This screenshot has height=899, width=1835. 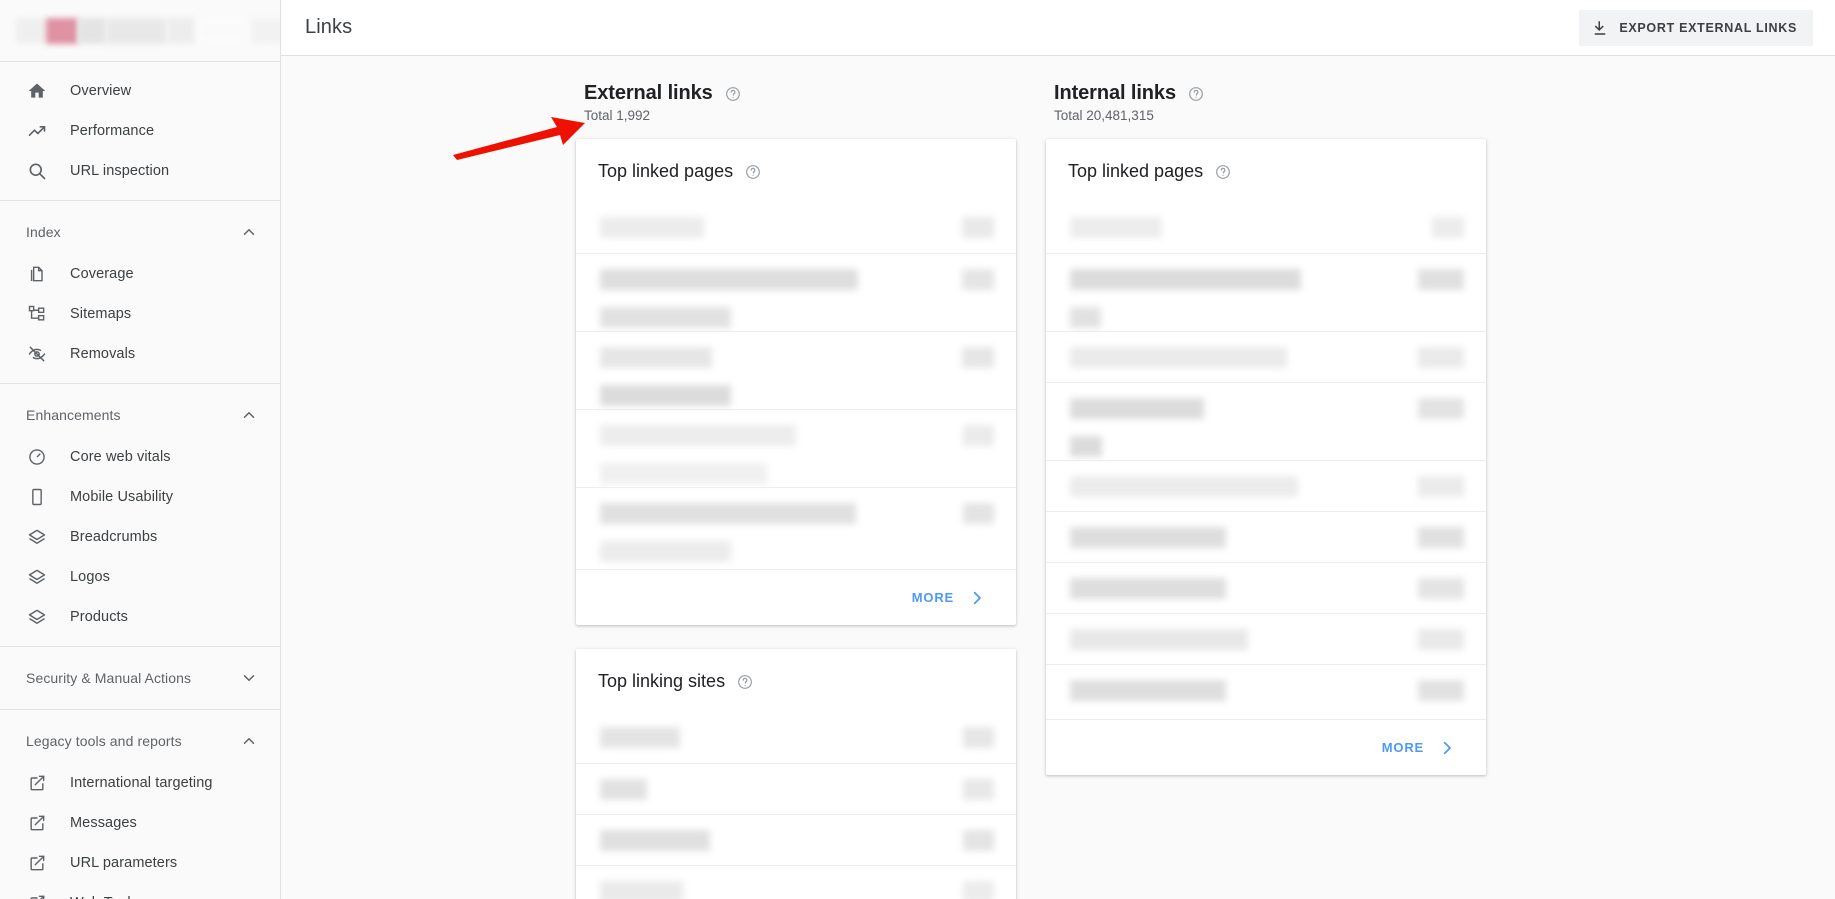 What do you see at coordinates (1600, 27) in the screenshot?
I see `download-icon` at bounding box center [1600, 27].